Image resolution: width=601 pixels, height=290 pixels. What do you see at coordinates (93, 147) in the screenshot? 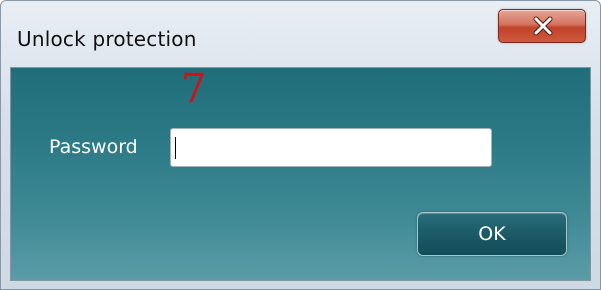
I see `password-label: Password` at bounding box center [93, 147].